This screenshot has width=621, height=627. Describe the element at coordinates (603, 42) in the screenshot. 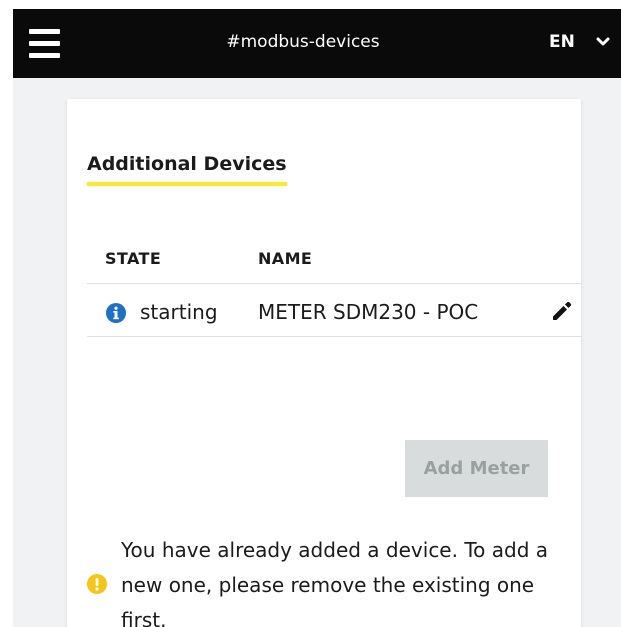

I see `chevron-down-icon` at that location.